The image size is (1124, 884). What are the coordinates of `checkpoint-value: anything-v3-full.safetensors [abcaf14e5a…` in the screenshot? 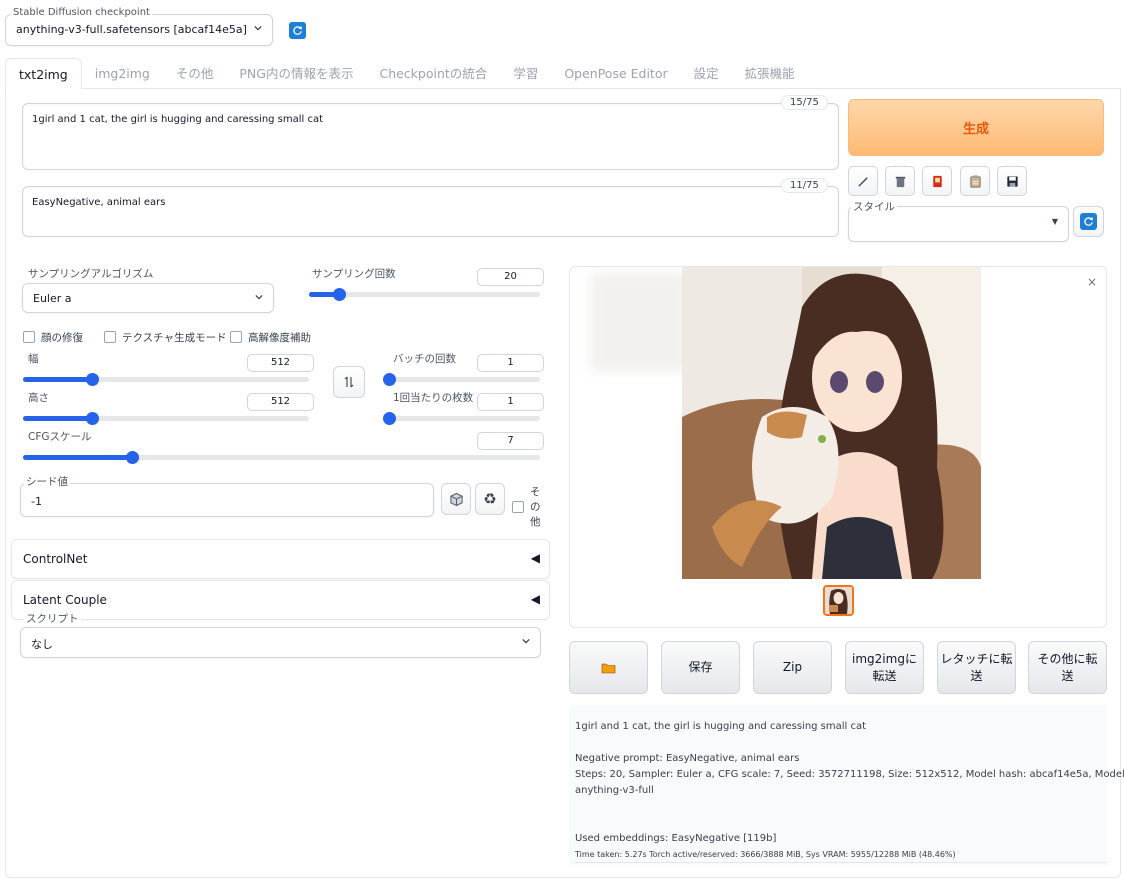 It's located at (131, 29).